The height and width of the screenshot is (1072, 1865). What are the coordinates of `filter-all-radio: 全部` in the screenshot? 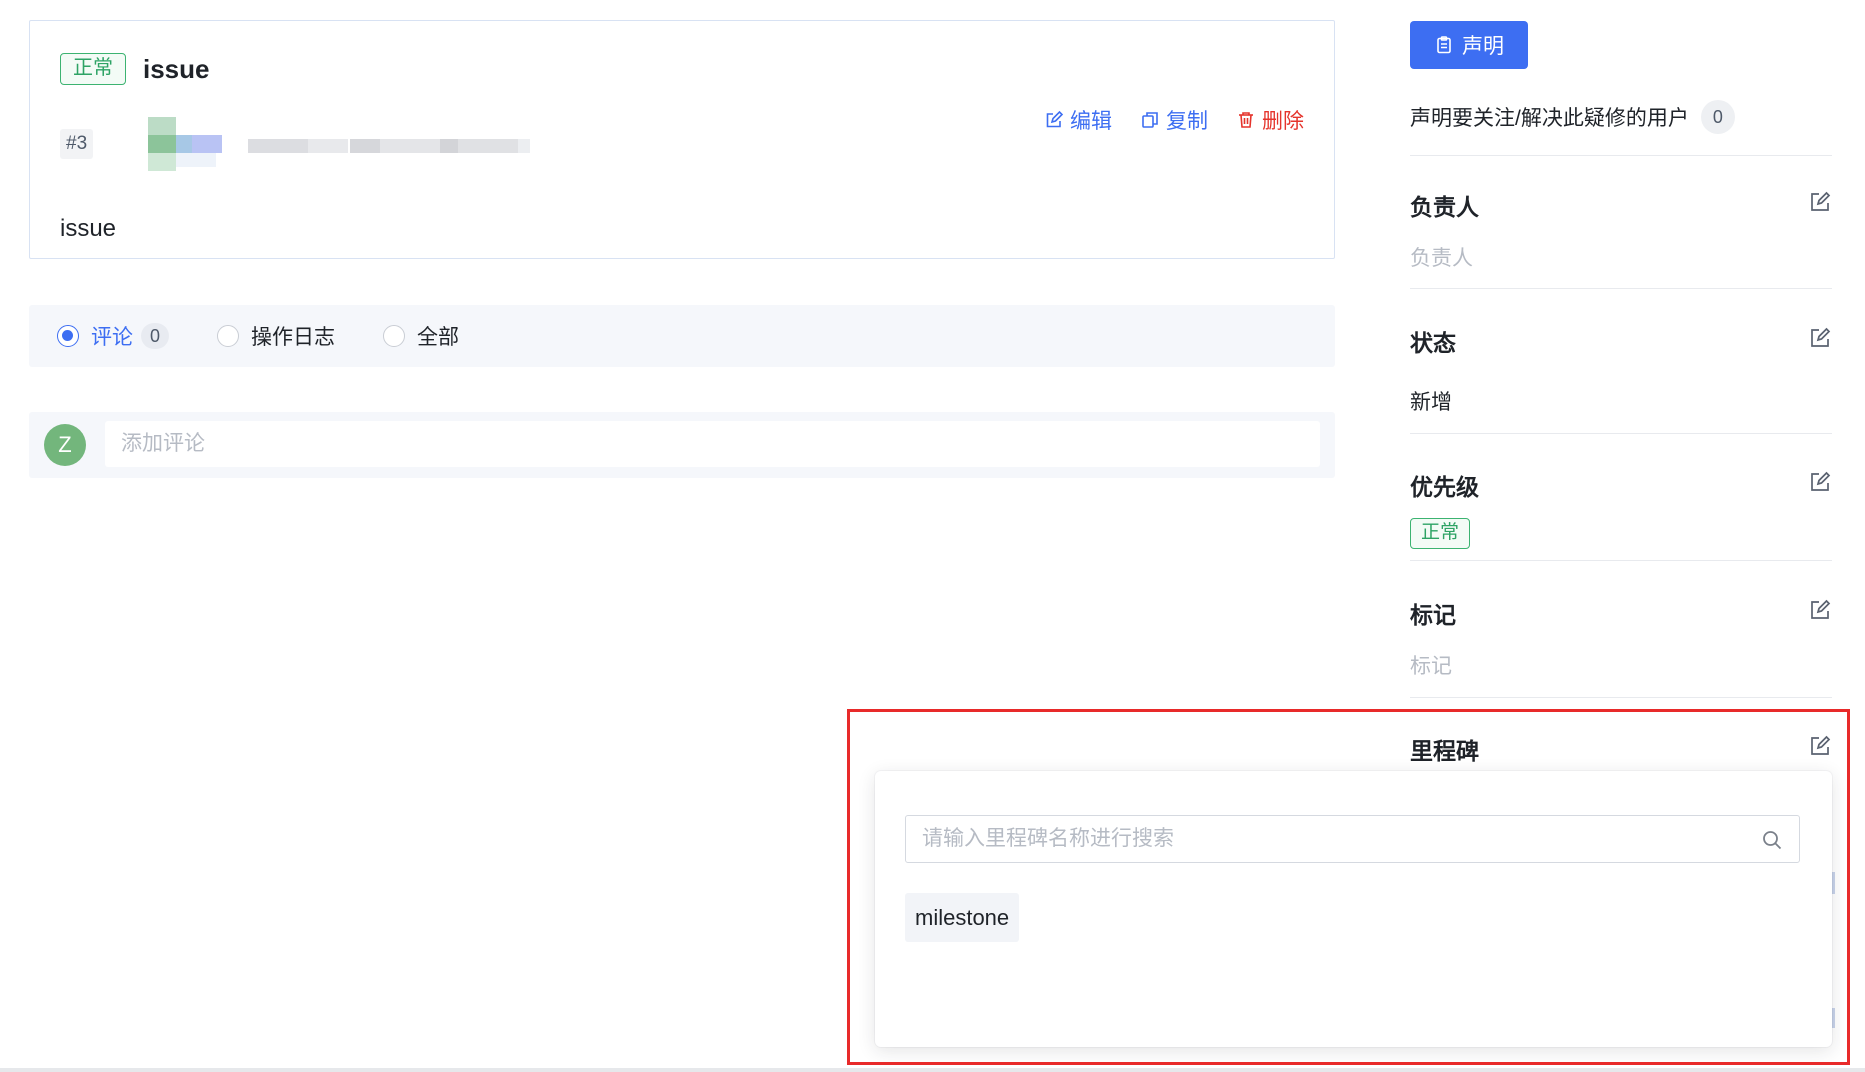 It's located at (421, 336).